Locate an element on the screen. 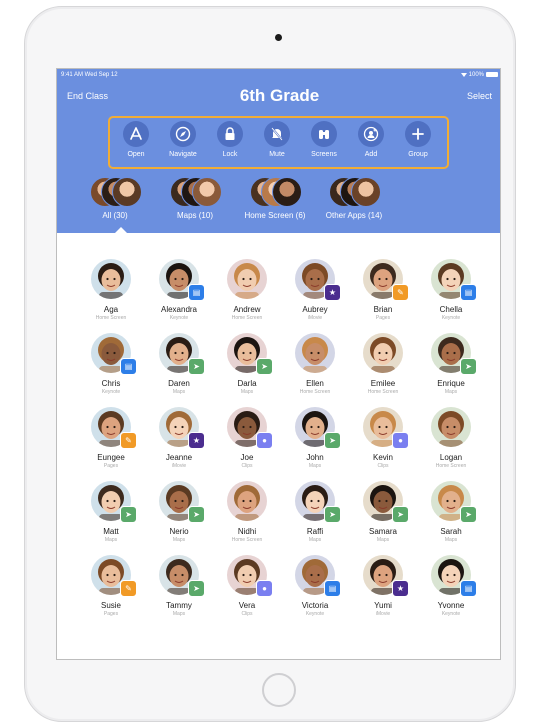 Image resolution: width=538 pixels, height=724 pixels. compass-icon is located at coordinates (183, 134).